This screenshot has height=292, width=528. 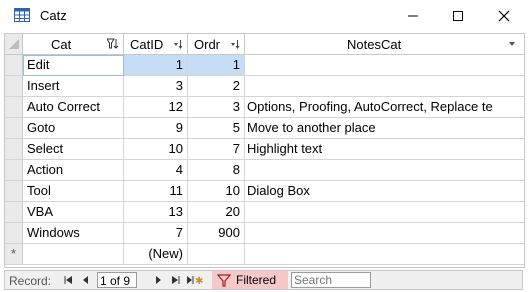 What do you see at coordinates (216, 233) in the screenshot?
I see `cell-ordr: 900` at bounding box center [216, 233].